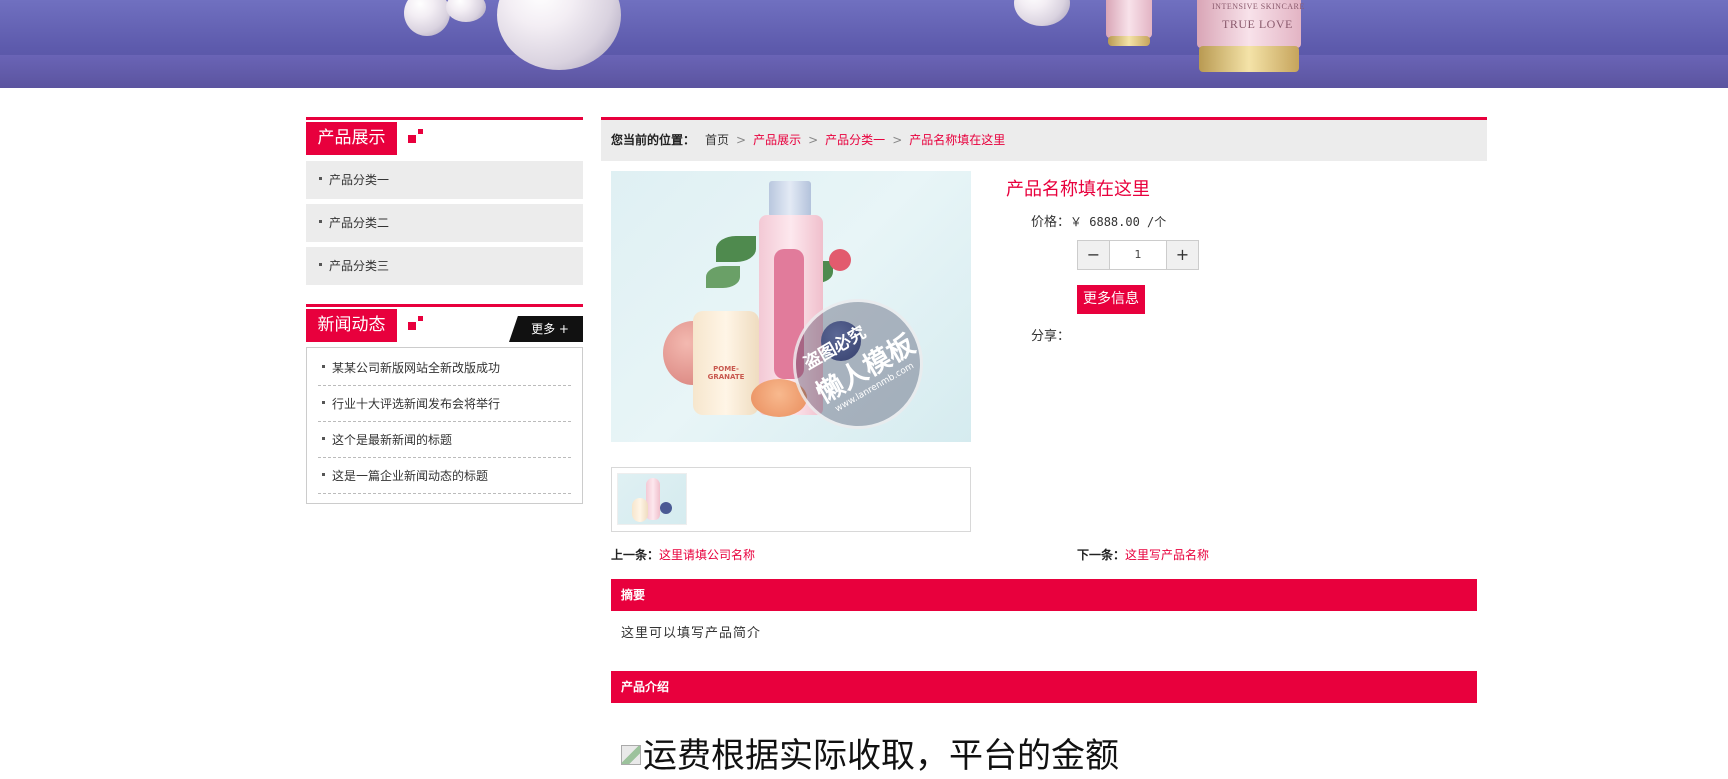 The height and width of the screenshot is (779, 1728). Describe the element at coordinates (717, 140) in the screenshot. I see `breadcrumb-home-link: 首页` at that location.